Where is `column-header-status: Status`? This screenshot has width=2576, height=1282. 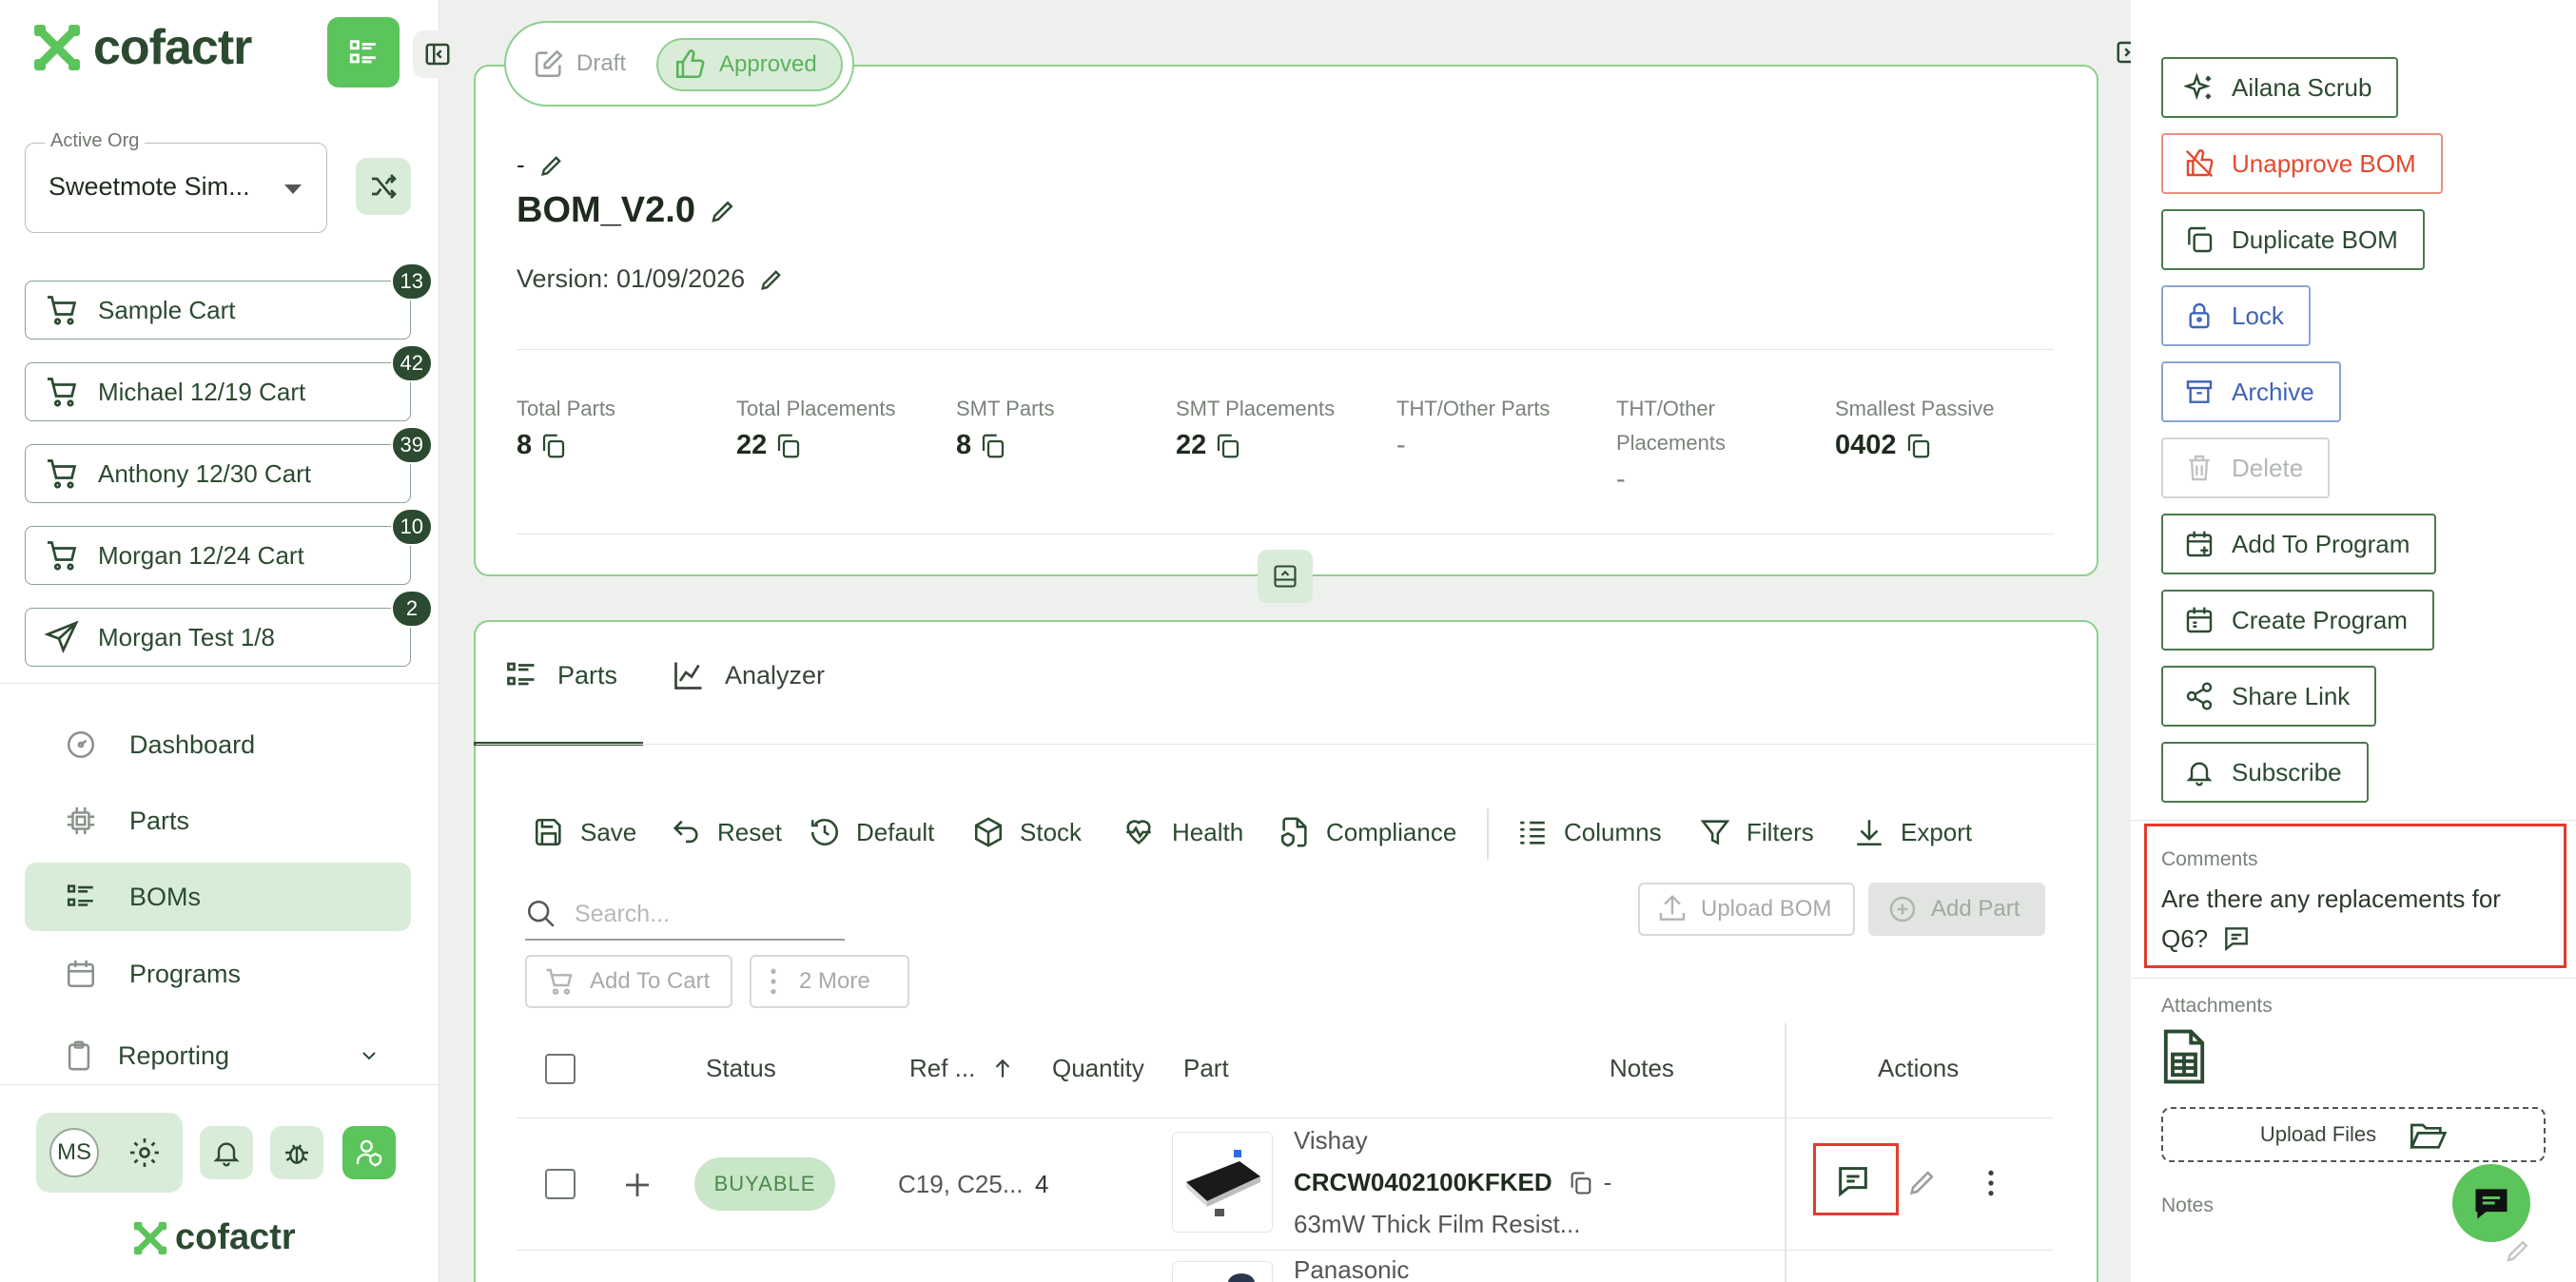
column-header-status: Status is located at coordinates (741, 1068).